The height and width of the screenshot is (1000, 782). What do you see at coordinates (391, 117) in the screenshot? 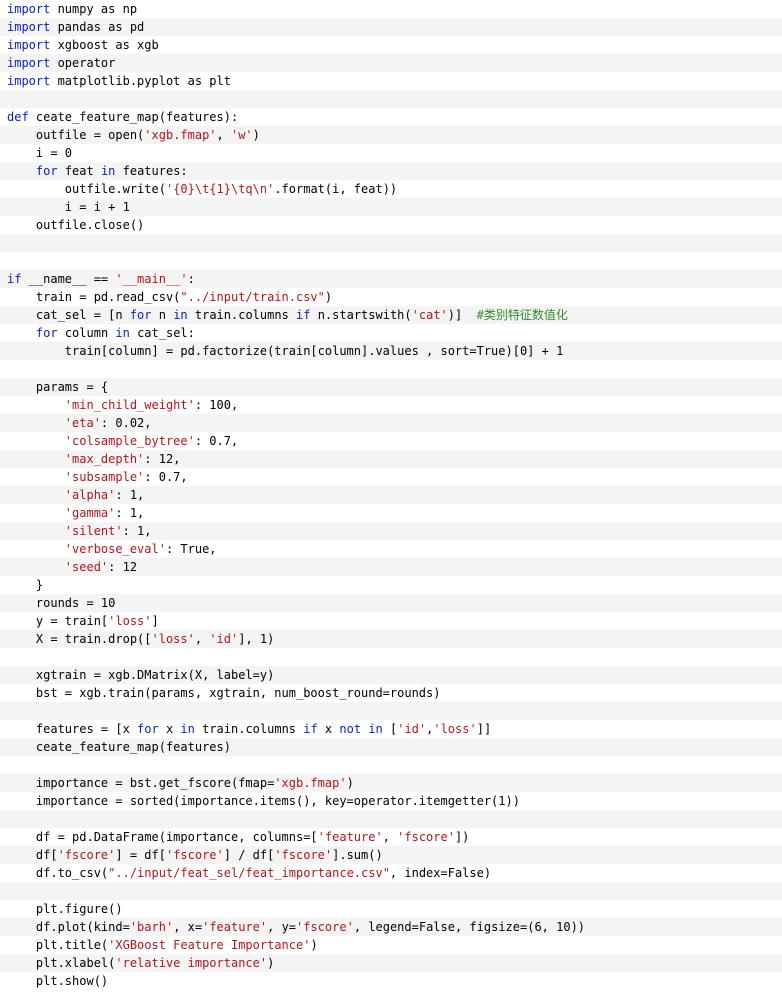
I see `code-line: def ceate_feature_map(features):` at bounding box center [391, 117].